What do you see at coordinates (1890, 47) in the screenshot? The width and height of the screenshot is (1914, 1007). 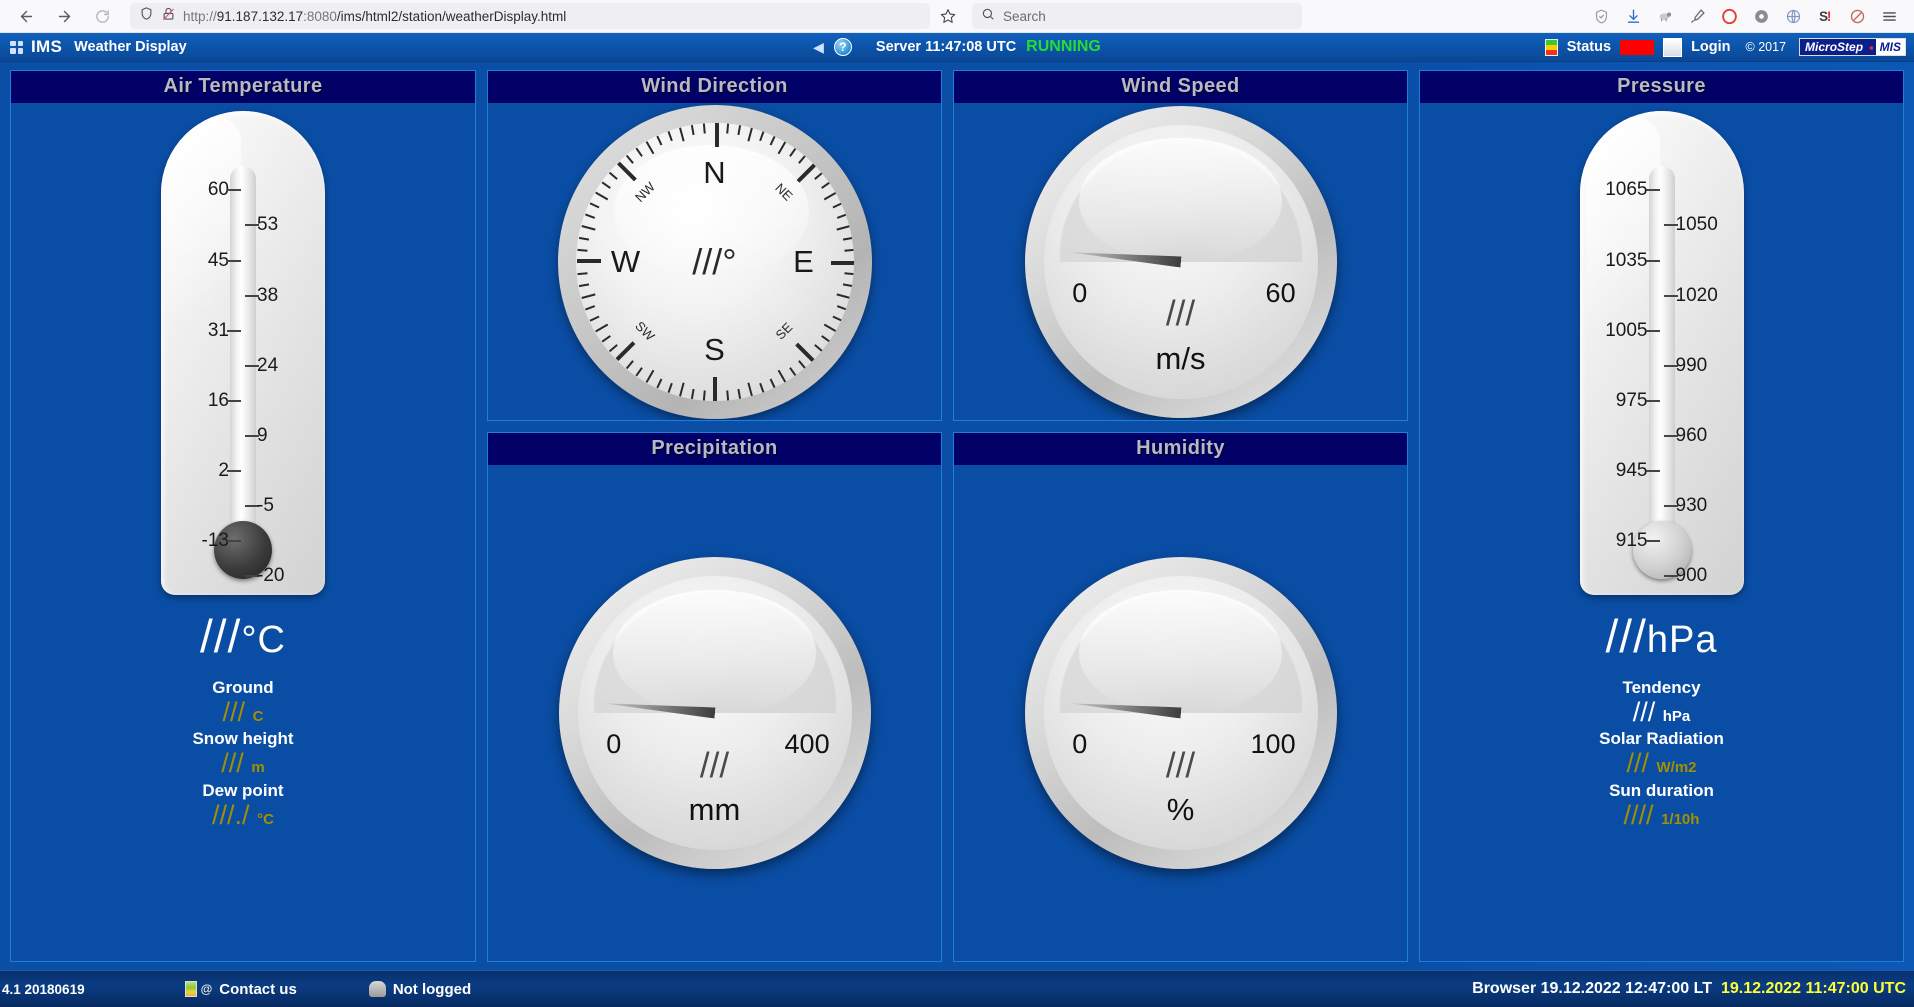 I see `logo-mis: MIS` at bounding box center [1890, 47].